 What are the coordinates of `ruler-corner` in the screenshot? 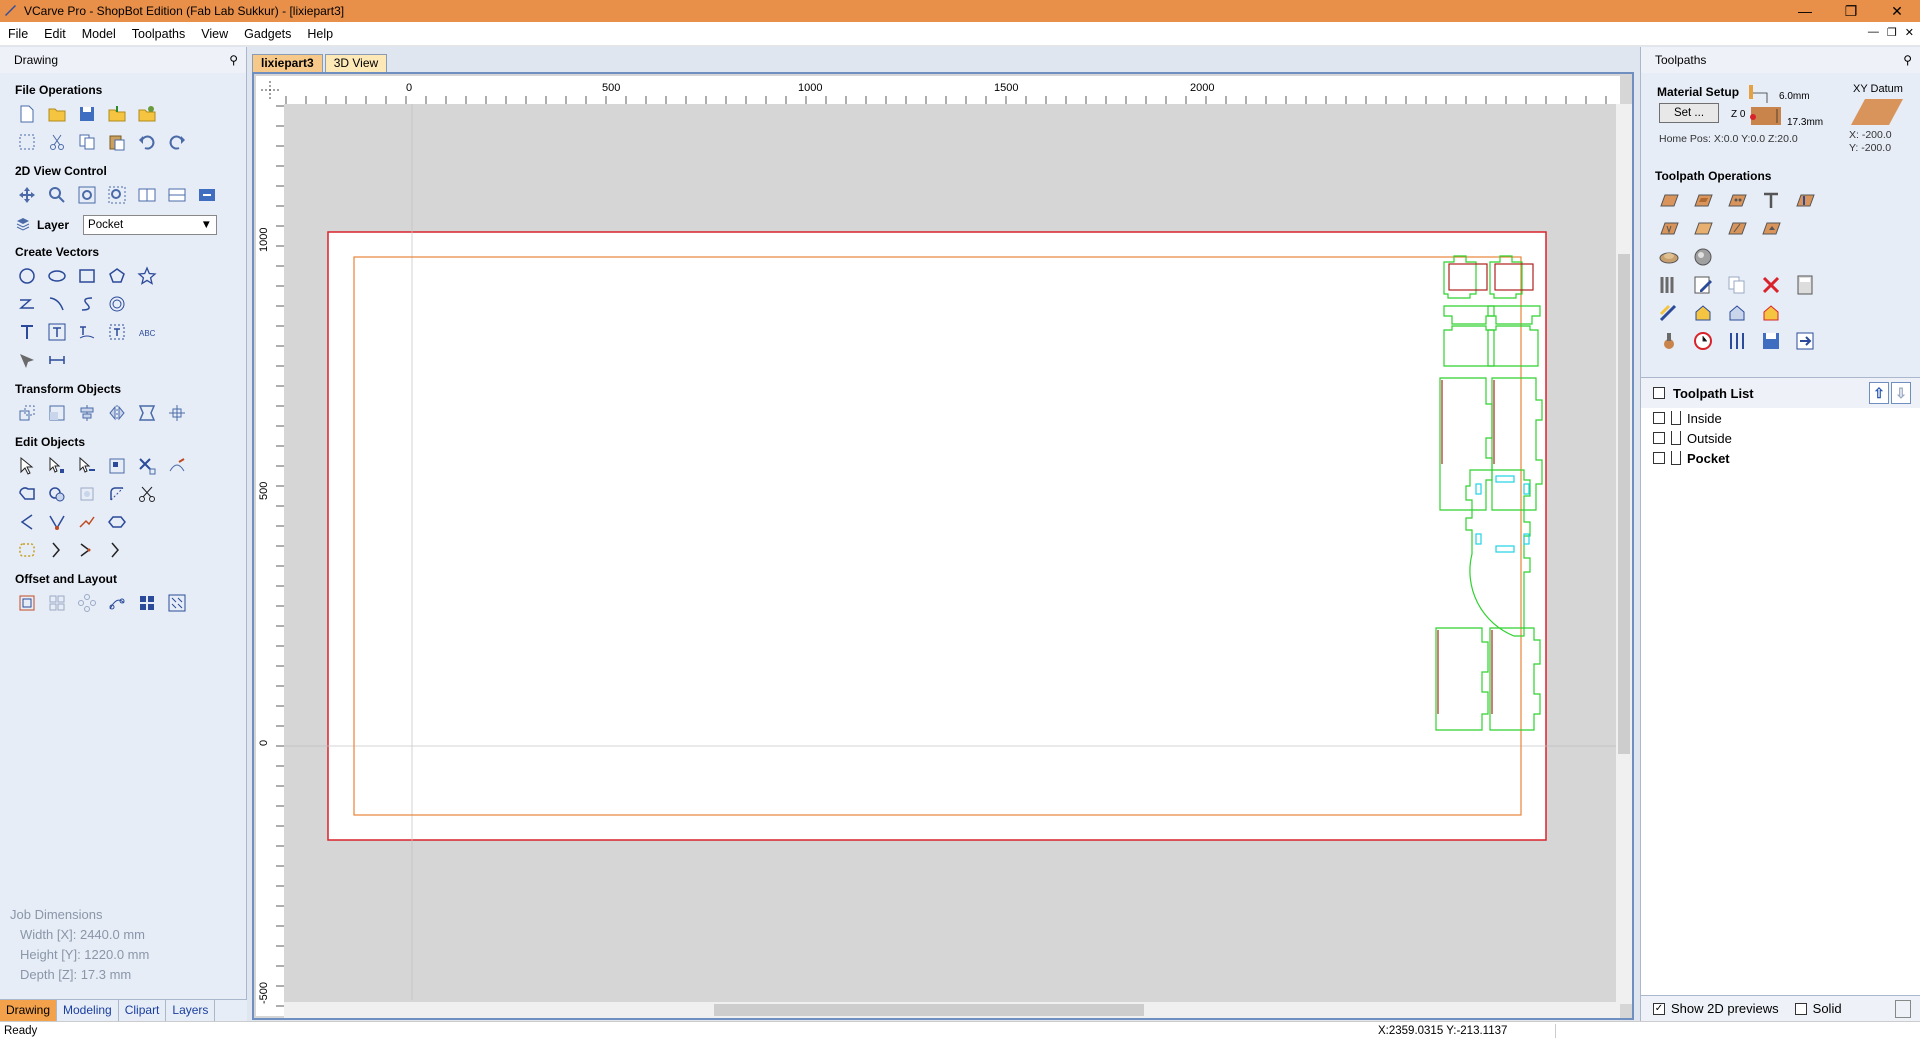 It's located at (270, 90).